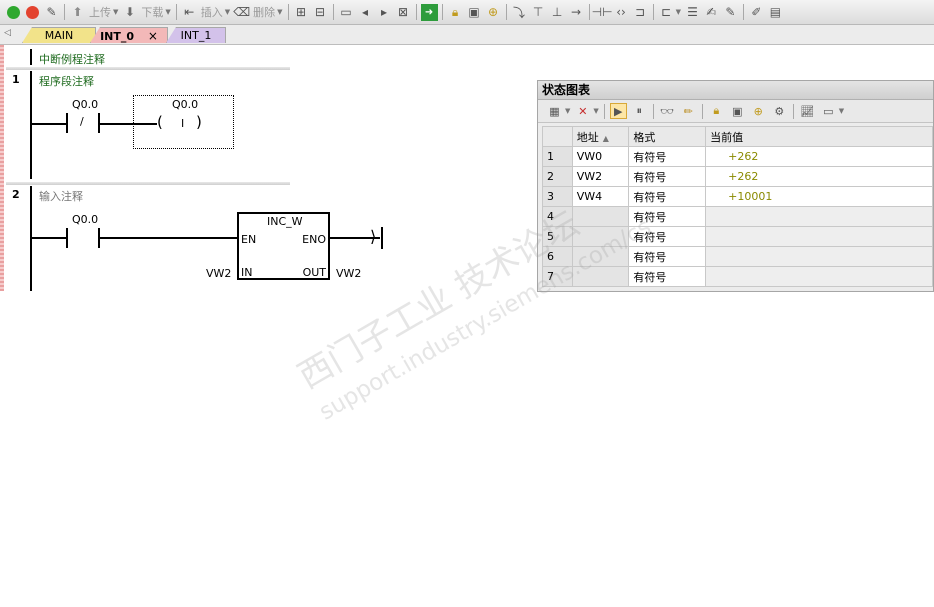 This screenshot has width=934, height=607. Describe the element at coordinates (557, 12) in the screenshot. I see `line-up-icon: ⊥` at that location.